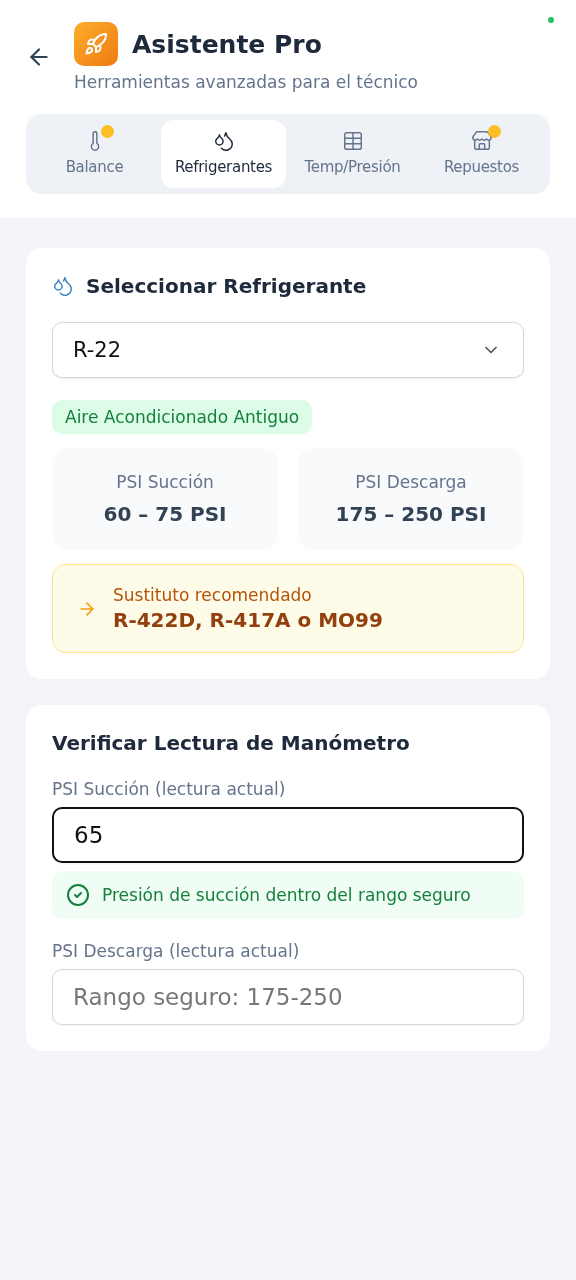  I want to click on category-tag: Aire Acondicionado Antiguo, so click(182, 417).